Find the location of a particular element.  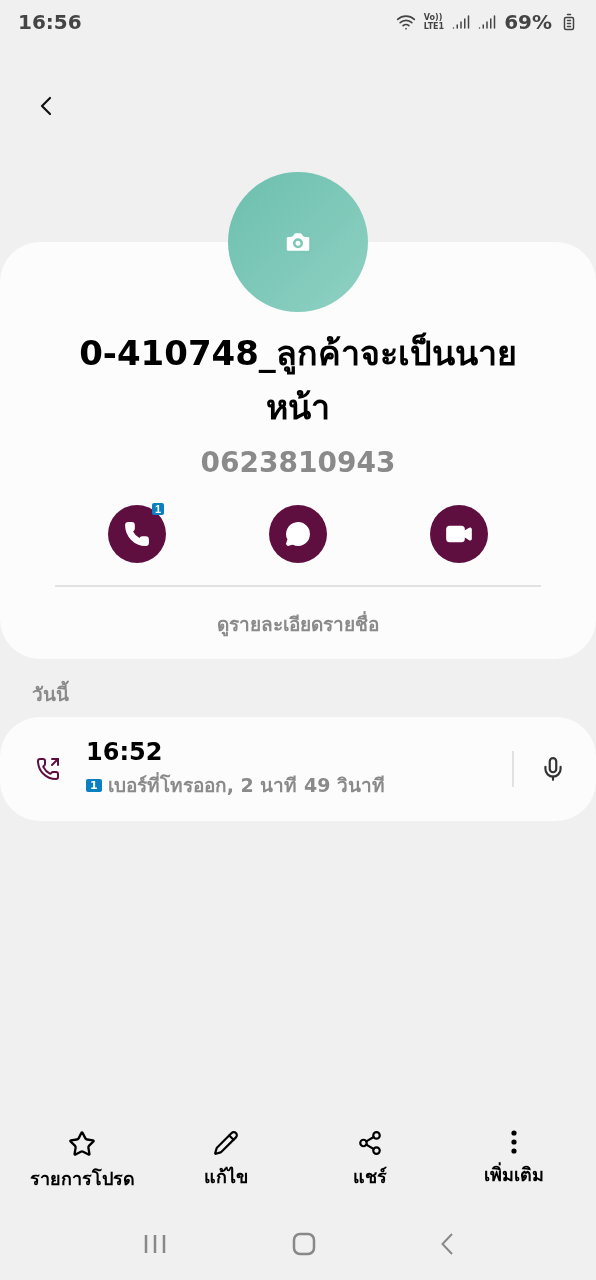

recent-apps-button is located at coordinates (154, 1244).